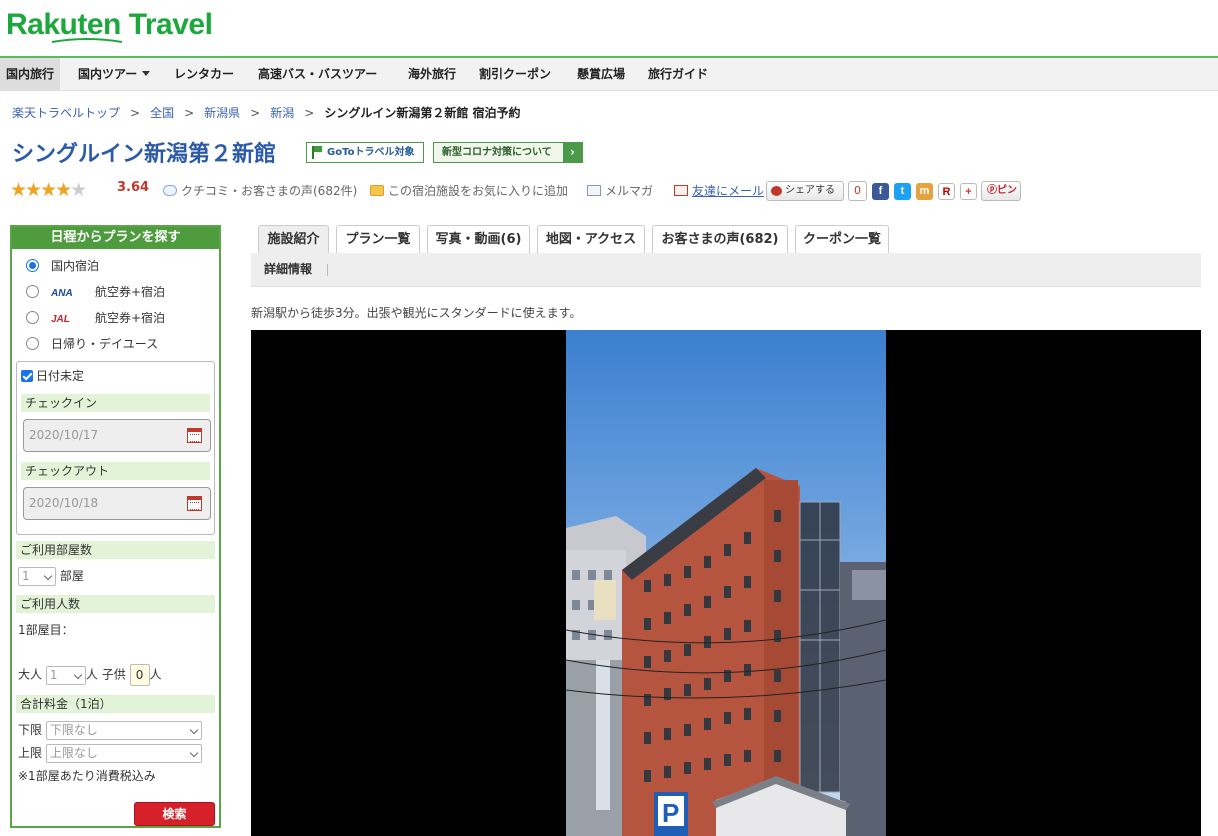  Describe the element at coordinates (30, 74) in the screenshot. I see `nav-domestic-travel: 国内旅行` at that location.